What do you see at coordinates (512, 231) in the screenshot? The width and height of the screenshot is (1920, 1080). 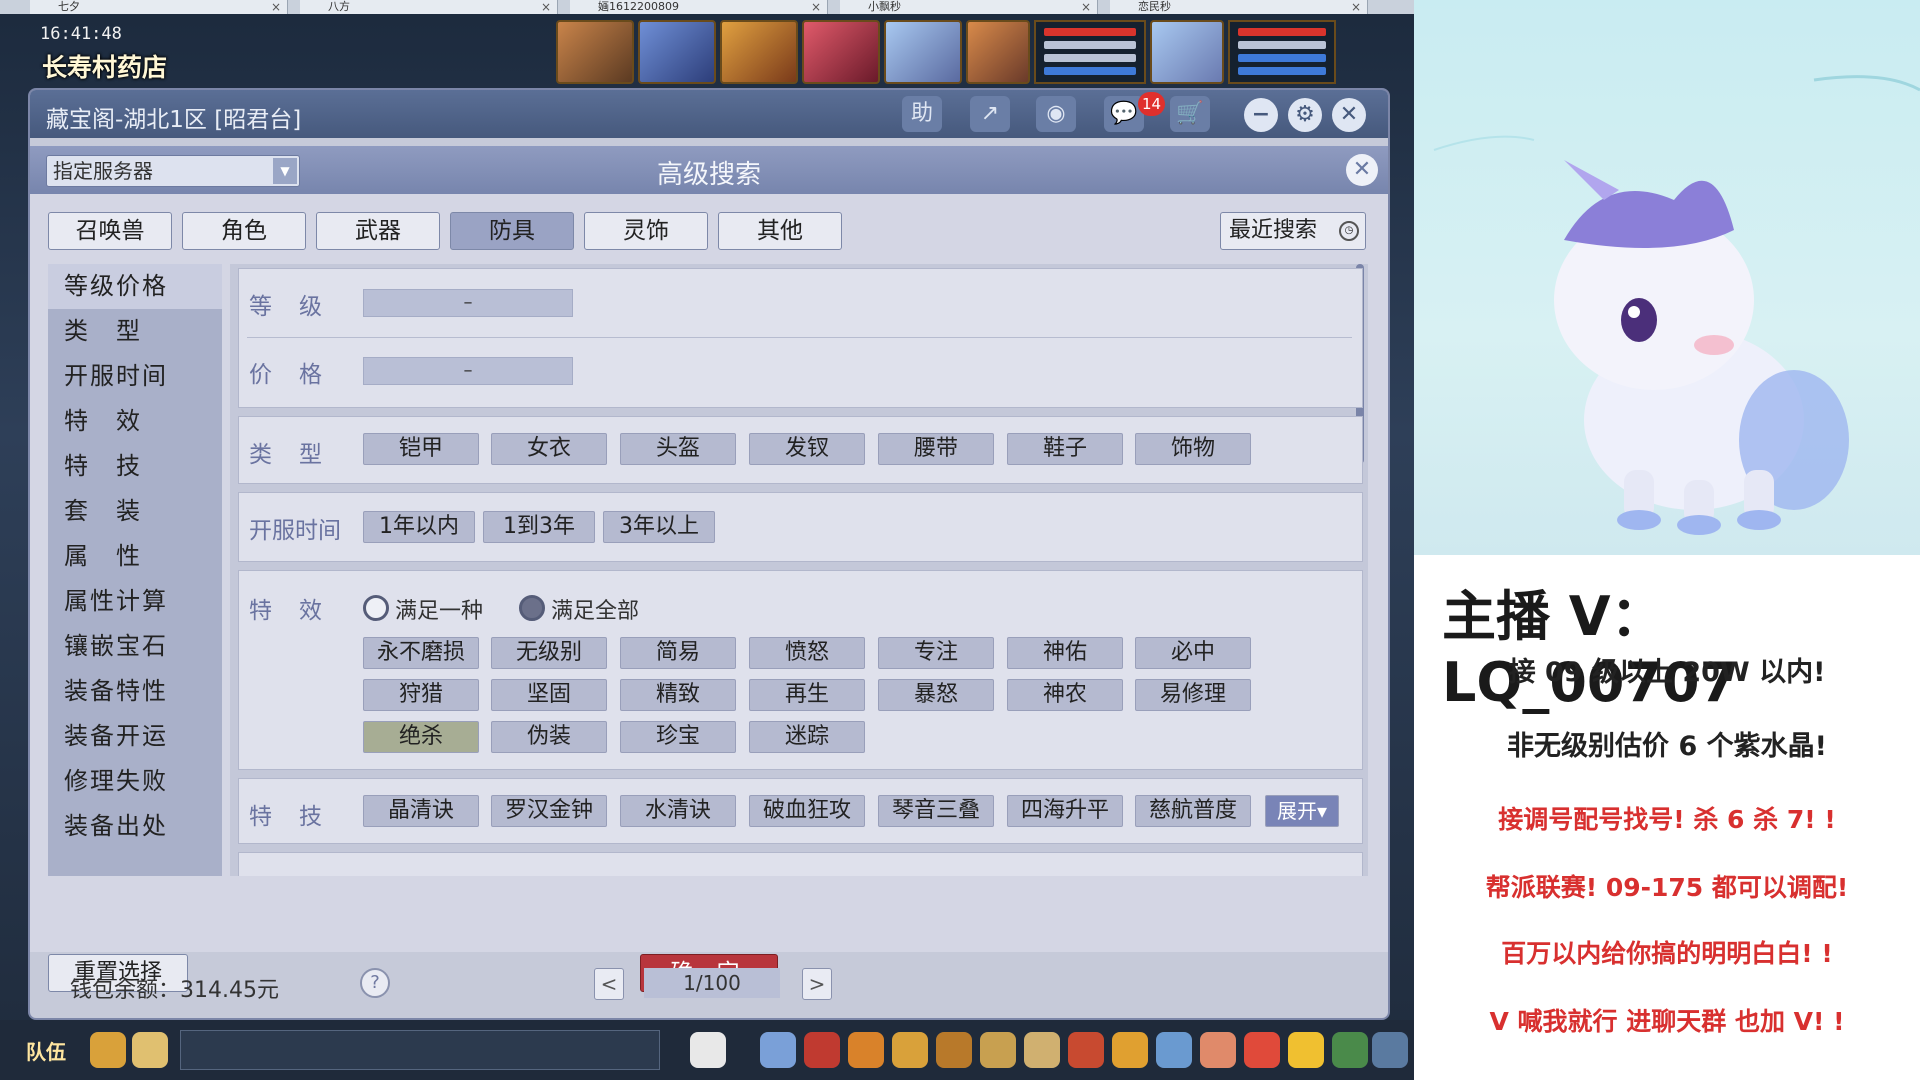 I see `tab-armor: 防具` at bounding box center [512, 231].